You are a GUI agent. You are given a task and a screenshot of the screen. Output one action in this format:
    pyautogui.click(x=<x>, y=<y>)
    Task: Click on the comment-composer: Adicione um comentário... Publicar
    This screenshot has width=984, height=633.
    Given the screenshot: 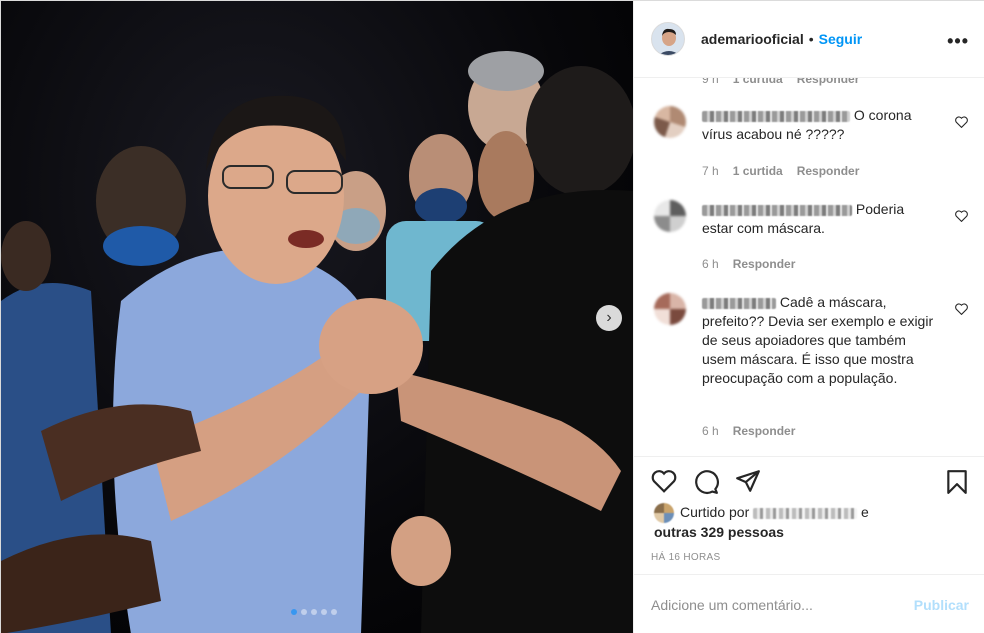 What is the action you would take?
    pyautogui.click(x=809, y=603)
    